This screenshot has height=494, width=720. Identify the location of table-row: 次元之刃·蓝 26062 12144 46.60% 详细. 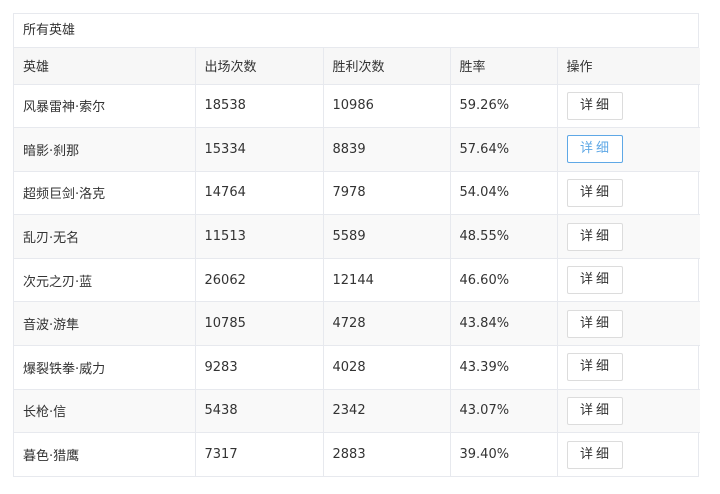
(357, 280).